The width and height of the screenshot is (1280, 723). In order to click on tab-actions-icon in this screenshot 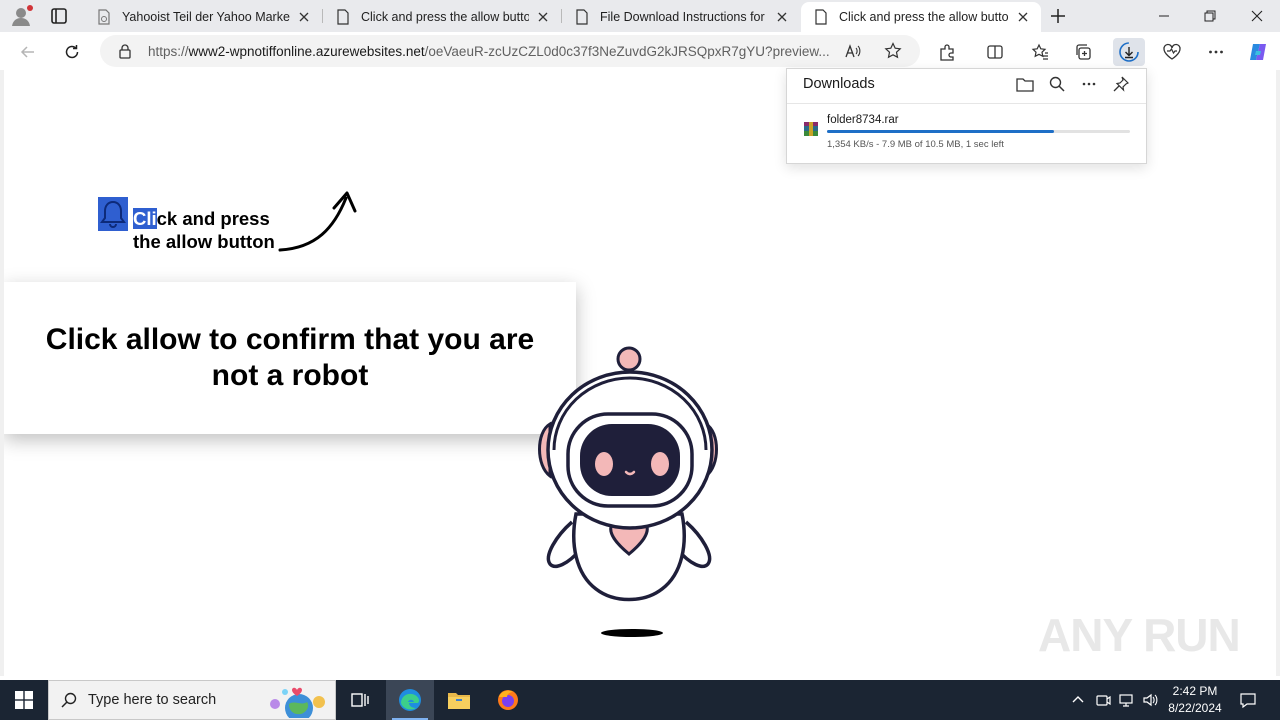, I will do `click(59, 16)`.